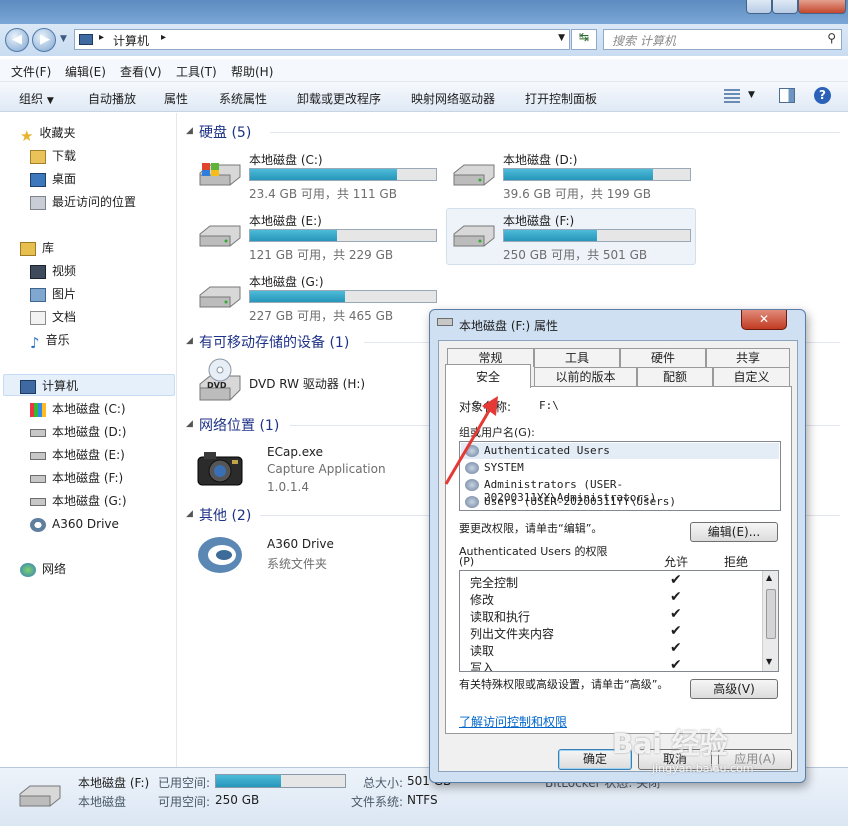 This screenshot has width=848, height=826. Describe the element at coordinates (112, 98) in the screenshot. I see `autoplay-button: 自动播放` at that location.